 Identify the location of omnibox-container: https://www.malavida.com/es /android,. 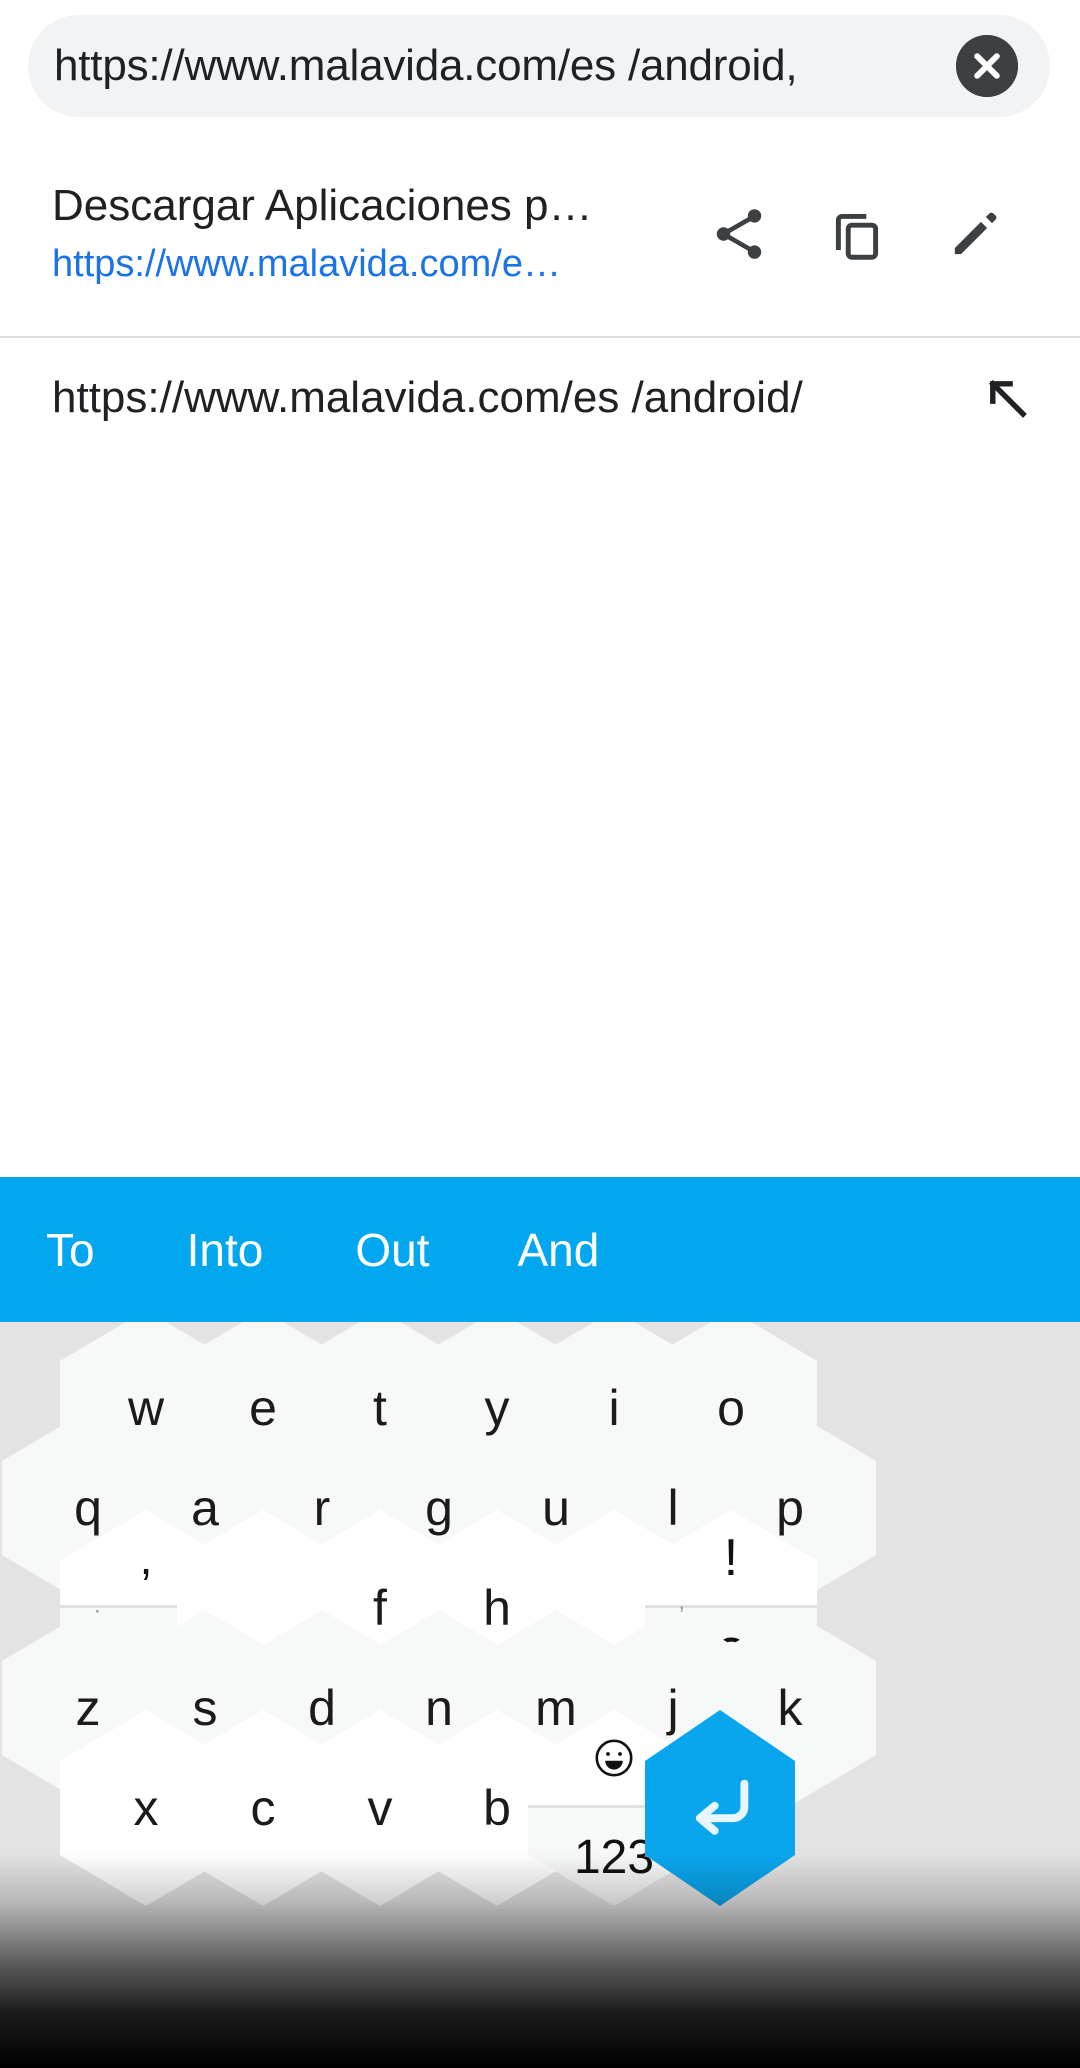
(540, 65).